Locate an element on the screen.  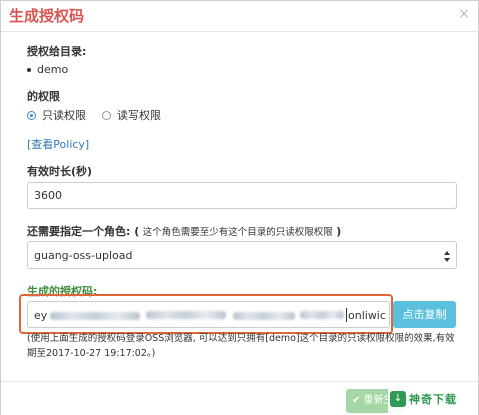
role-selected-value: guang-oss-upload is located at coordinates (83, 255).